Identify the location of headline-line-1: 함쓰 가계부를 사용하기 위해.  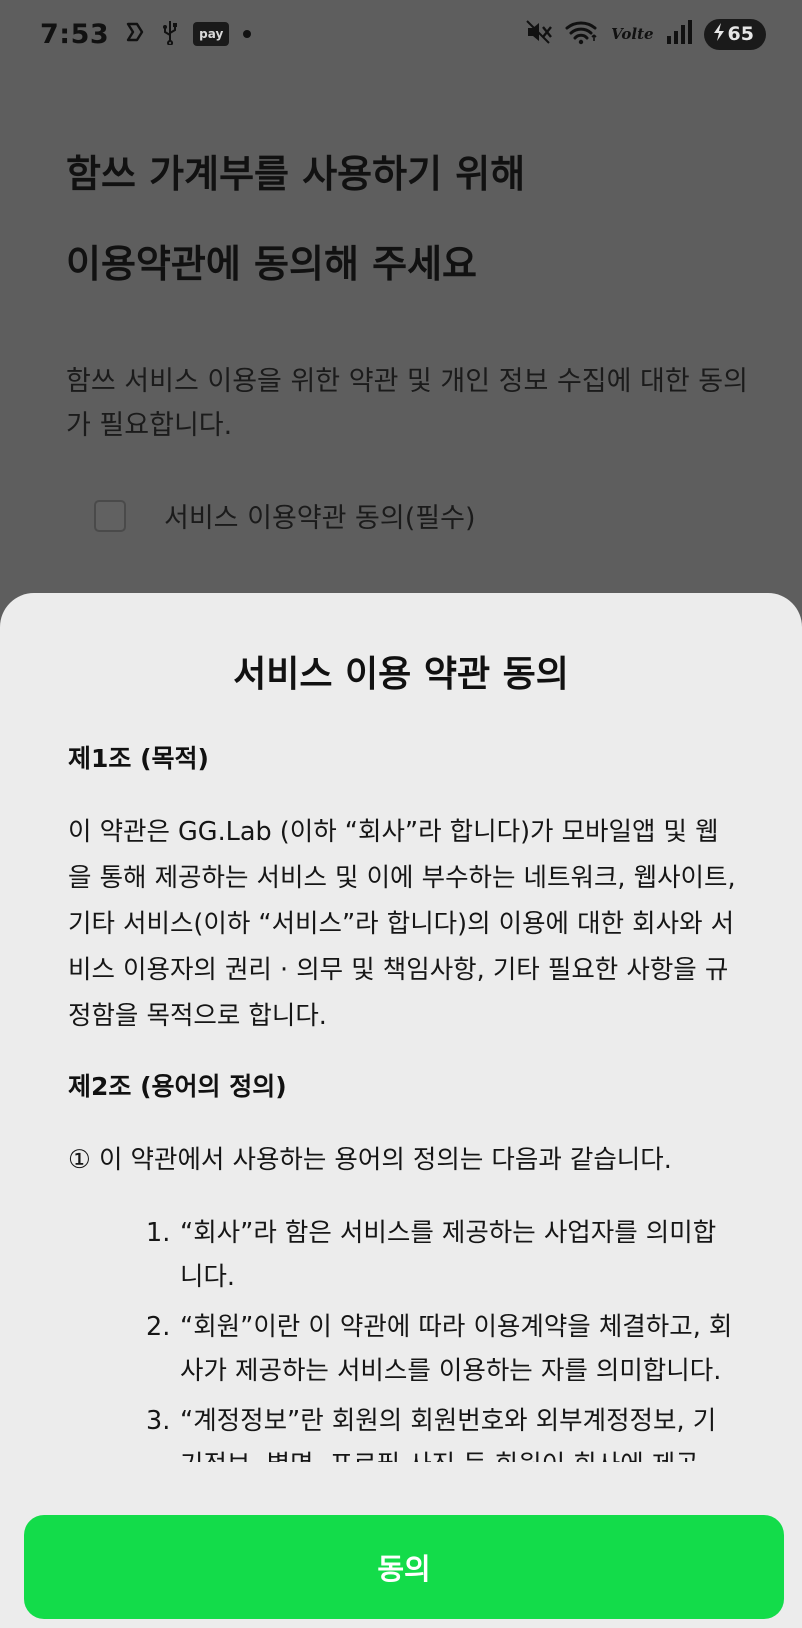
(296, 174).